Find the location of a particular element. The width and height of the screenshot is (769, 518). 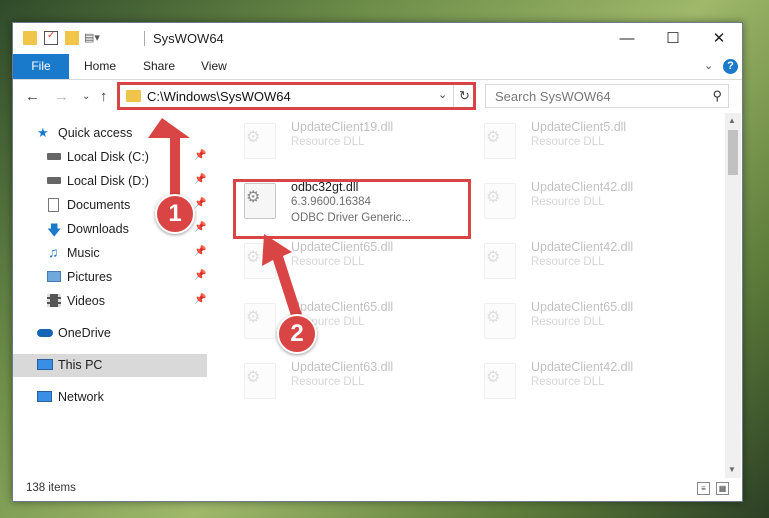

sidebar-item-label: This PC is located at coordinates (80, 365).